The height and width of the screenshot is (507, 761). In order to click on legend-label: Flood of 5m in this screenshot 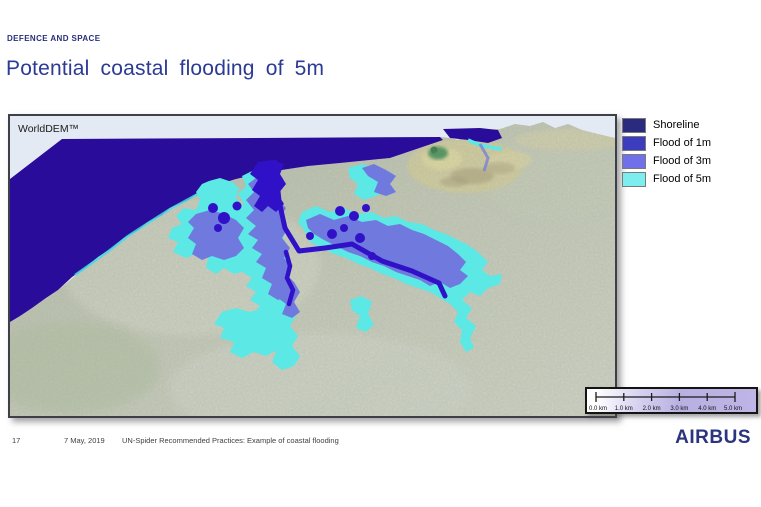, I will do `click(682, 179)`.